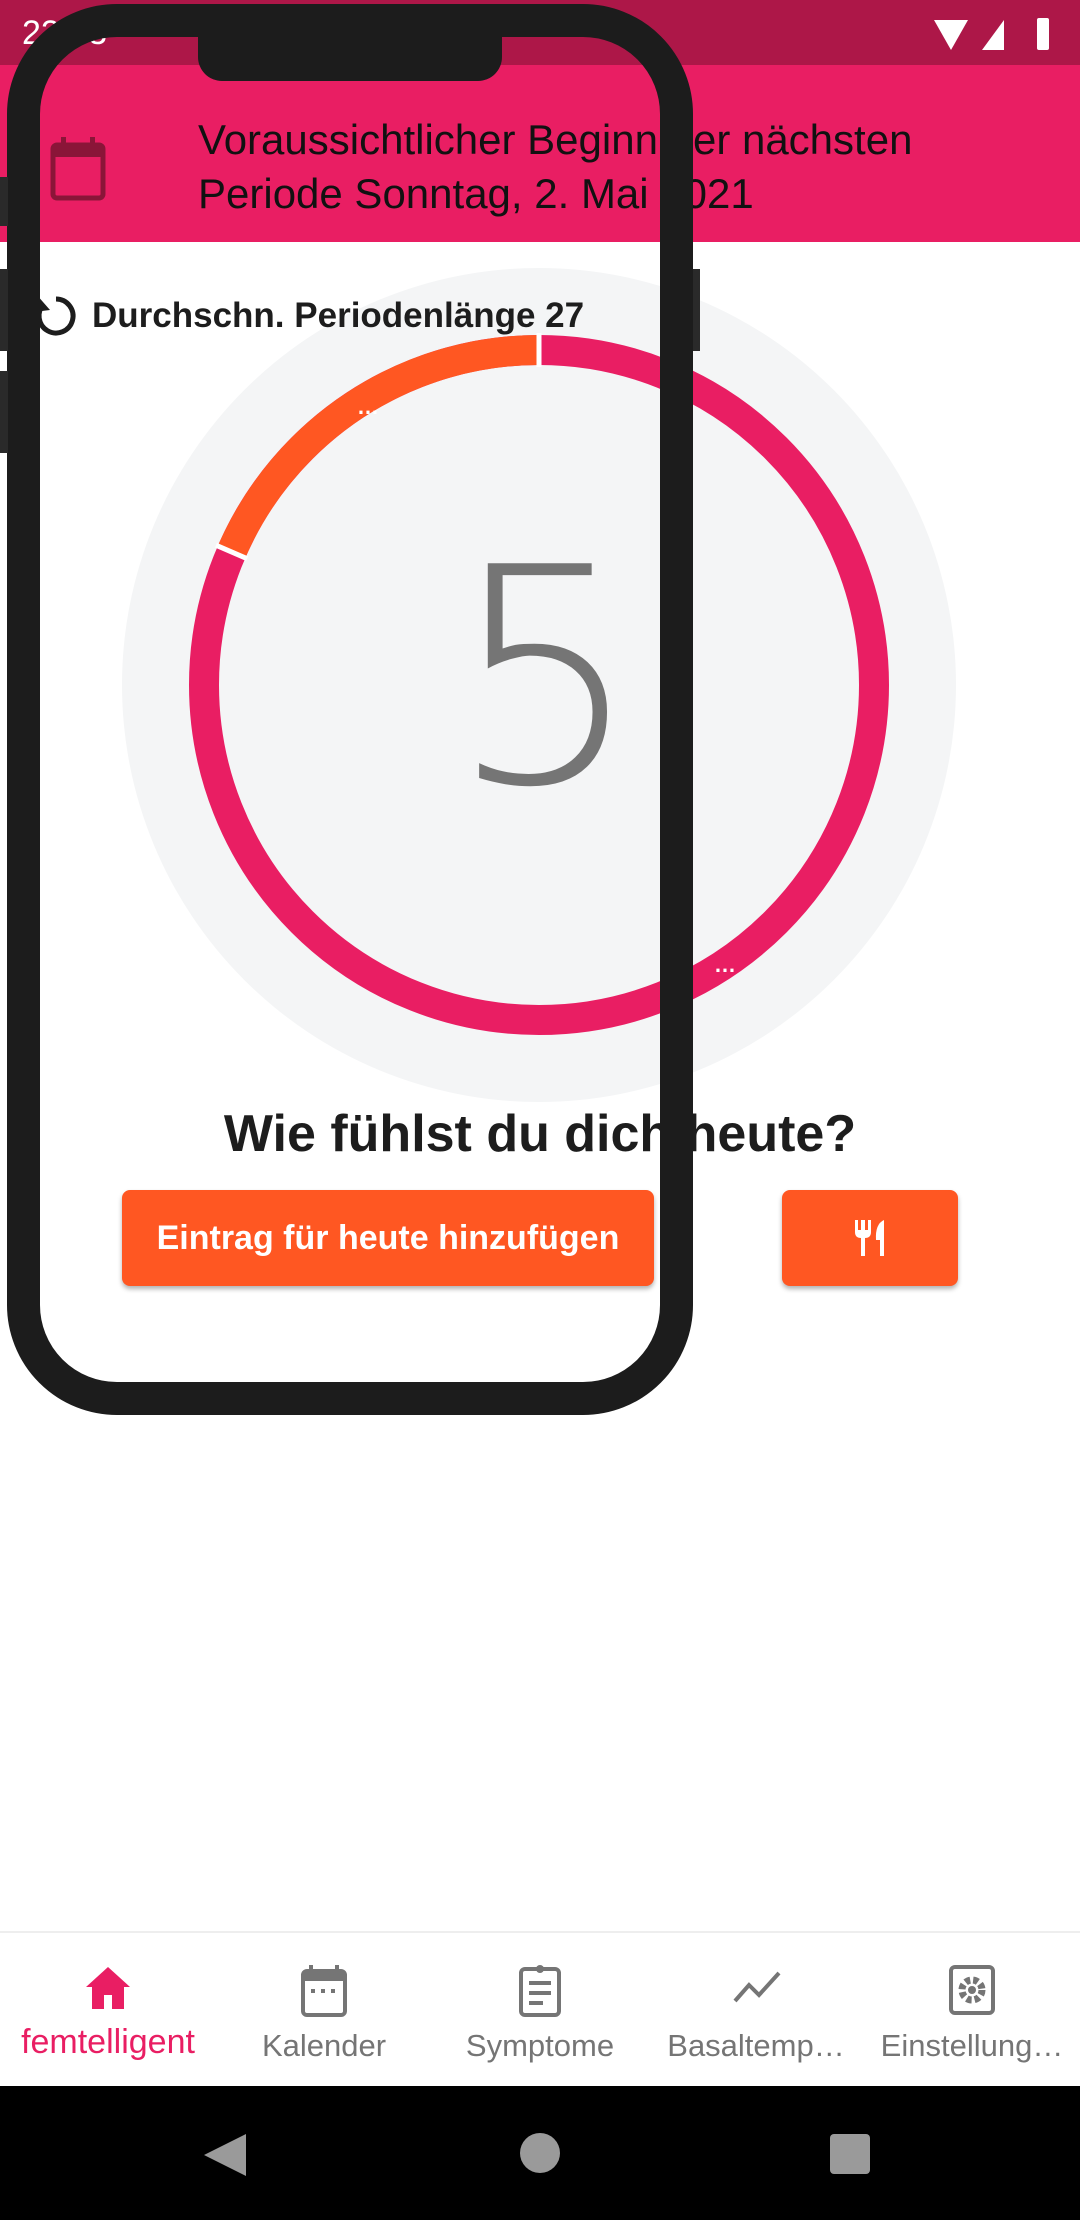  I want to click on back-icon, so click(225, 2155).